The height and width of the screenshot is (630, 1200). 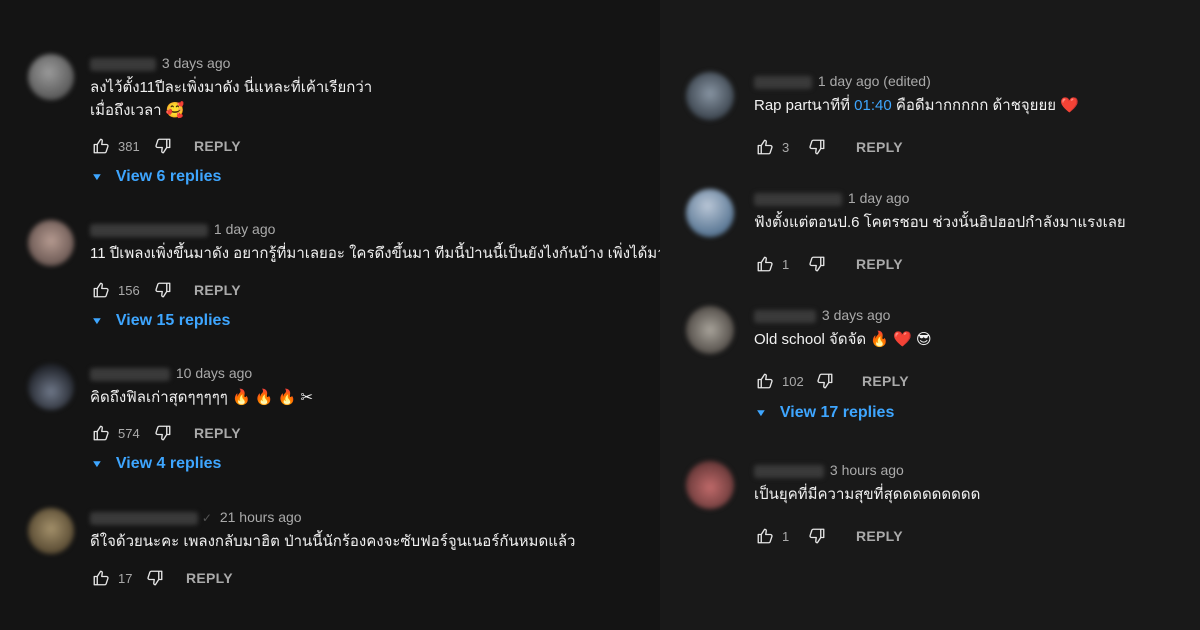 I want to click on view-replies-button: ▼ View 15 replies, so click(x=160, y=321).